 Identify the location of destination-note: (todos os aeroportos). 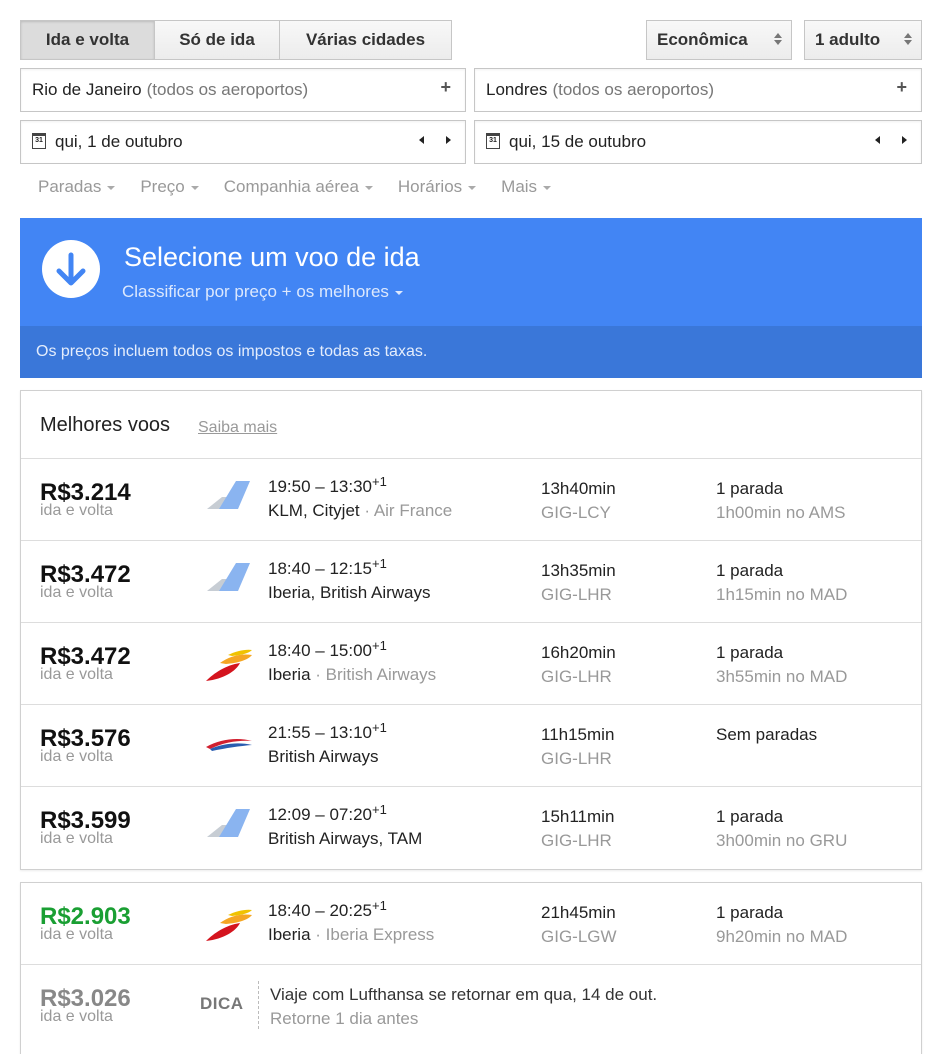
(633, 89).